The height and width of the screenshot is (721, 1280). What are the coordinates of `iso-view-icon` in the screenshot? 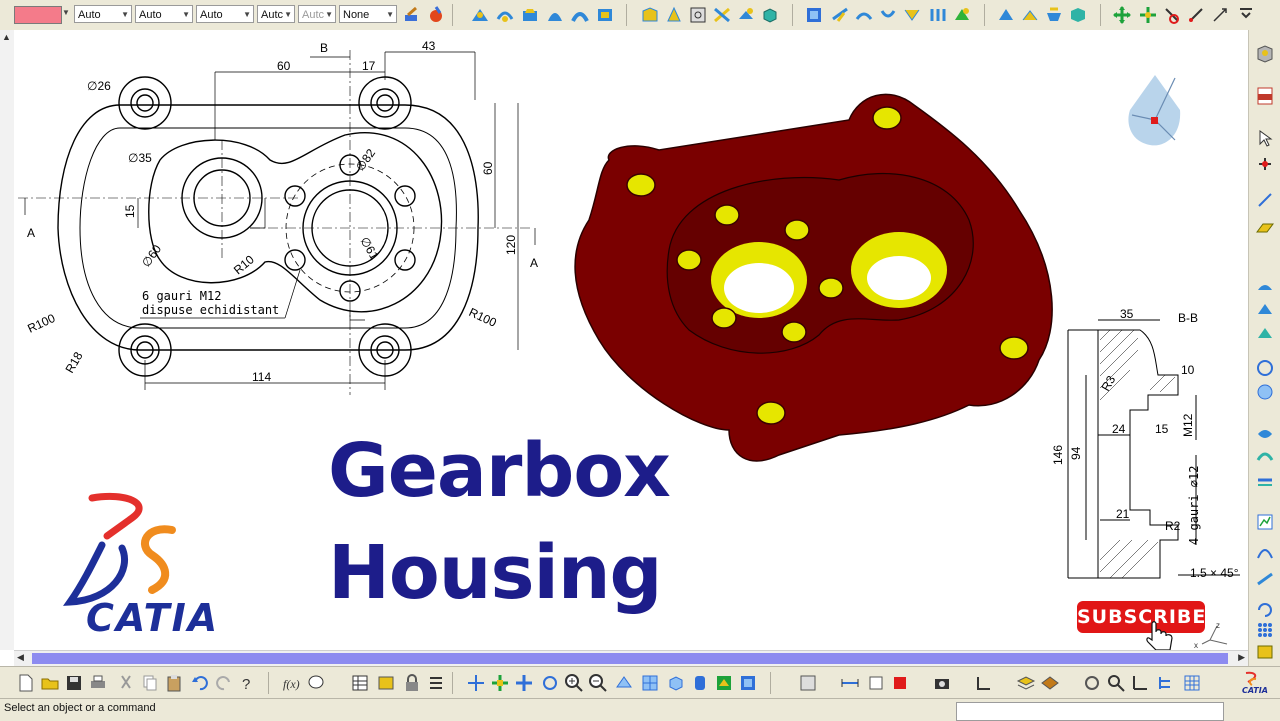 It's located at (676, 683).